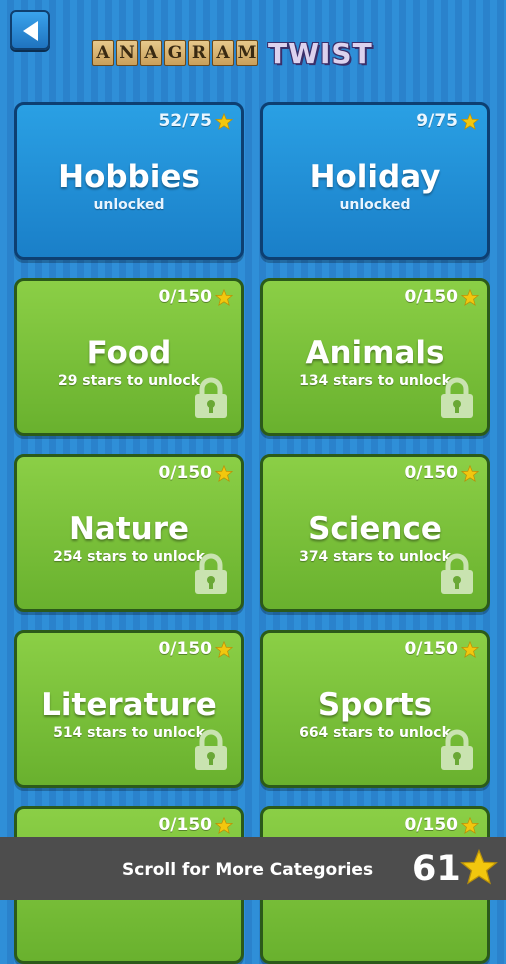 The image size is (506, 964). I want to click on category-title: Hobbies, so click(129, 177).